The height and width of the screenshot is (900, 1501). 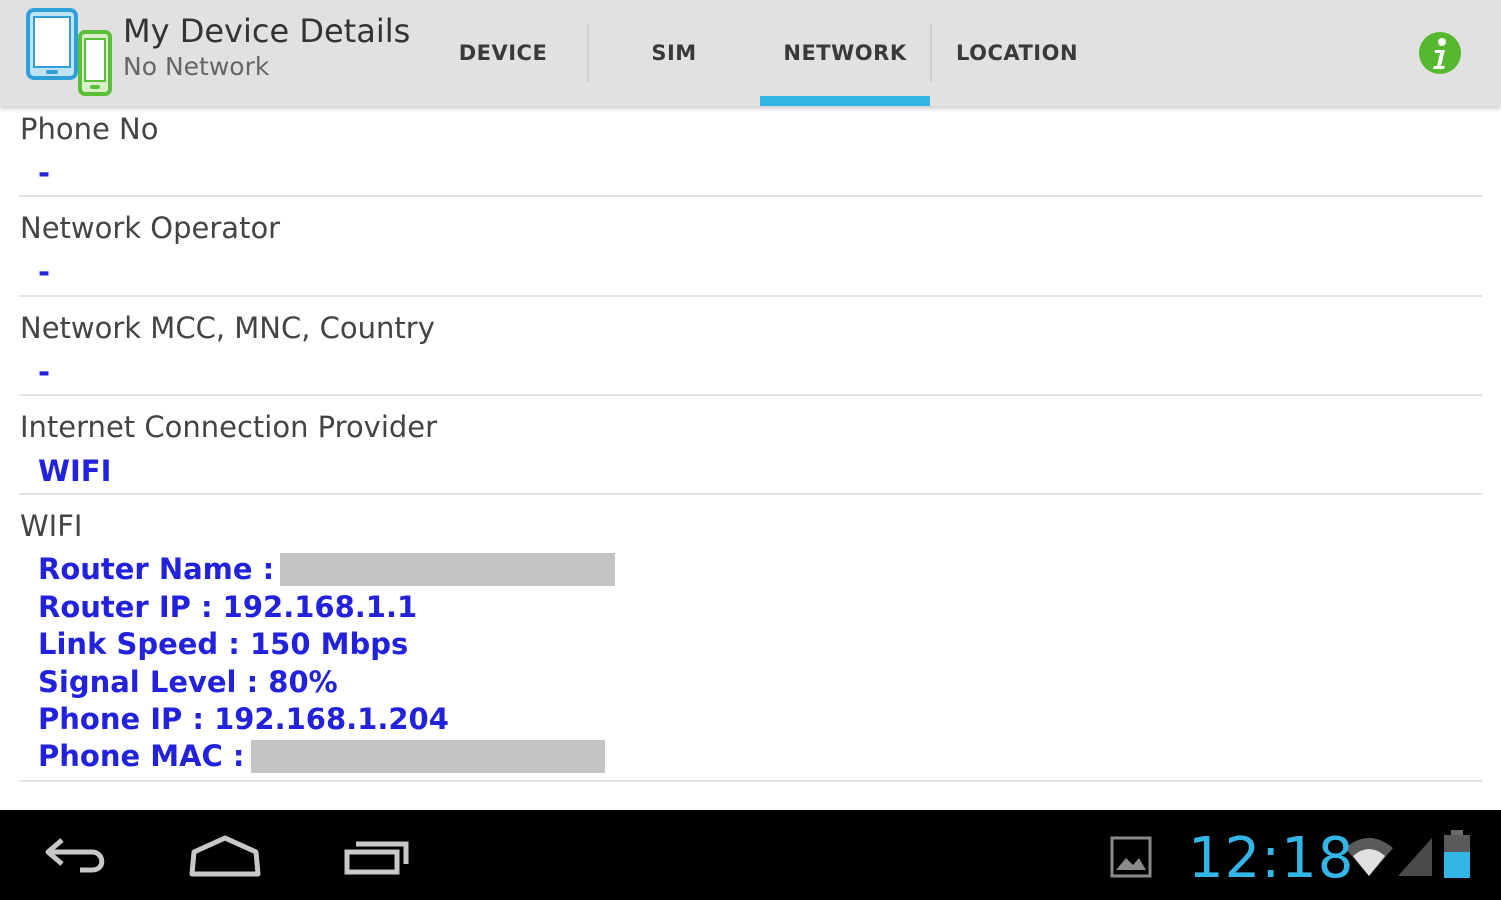 I want to click on phone-mac-text: Phone MAC :, so click(x=141, y=756).